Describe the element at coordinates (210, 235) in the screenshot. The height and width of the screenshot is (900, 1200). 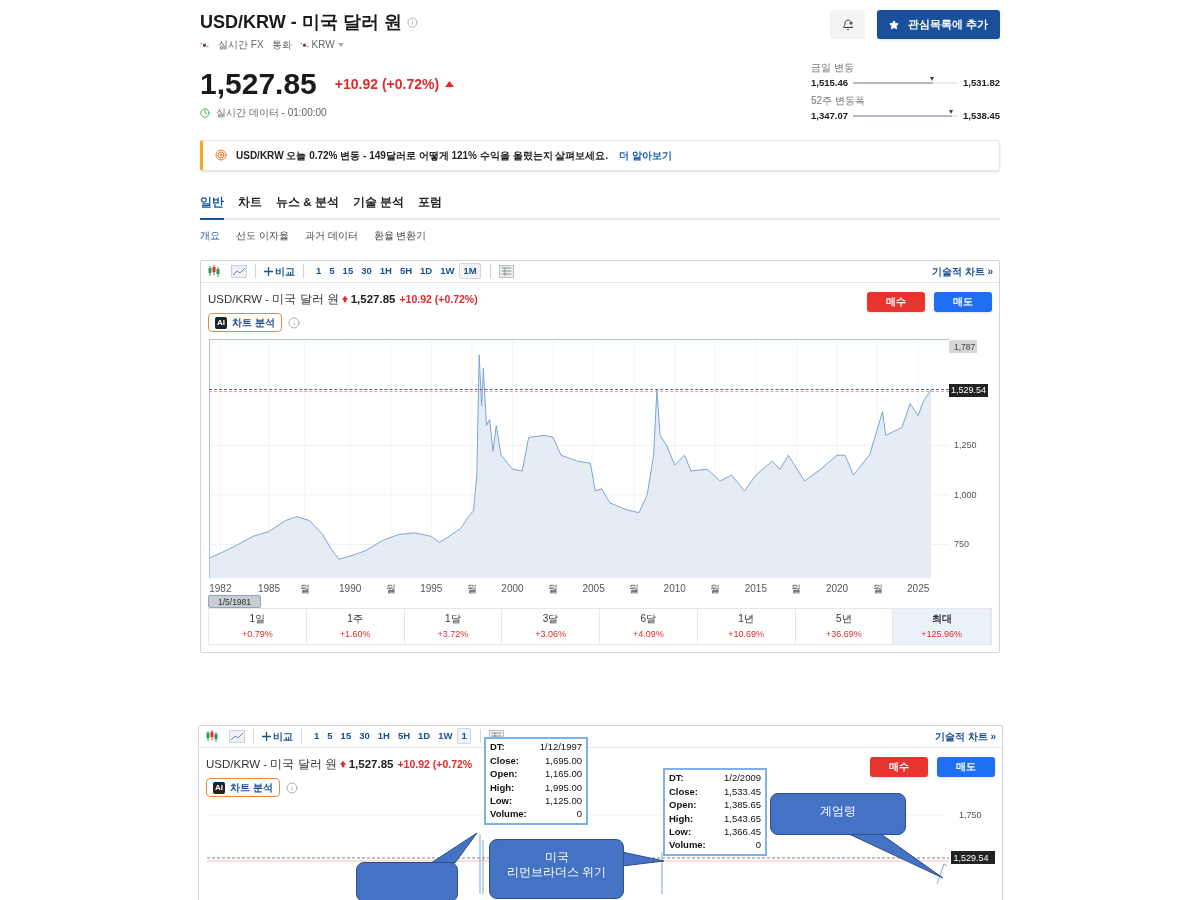
I see `sub-tab: 개요` at that location.